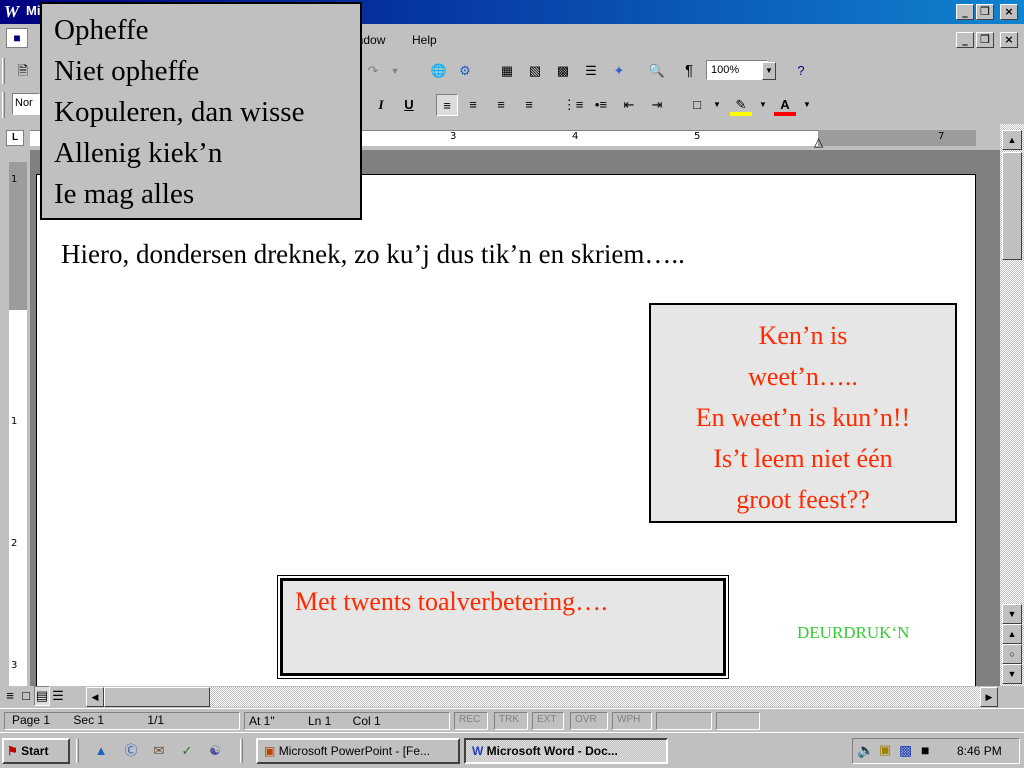  What do you see at coordinates (573, 105) in the screenshot?
I see `numbering-icon: ⋮≡` at bounding box center [573, 105].